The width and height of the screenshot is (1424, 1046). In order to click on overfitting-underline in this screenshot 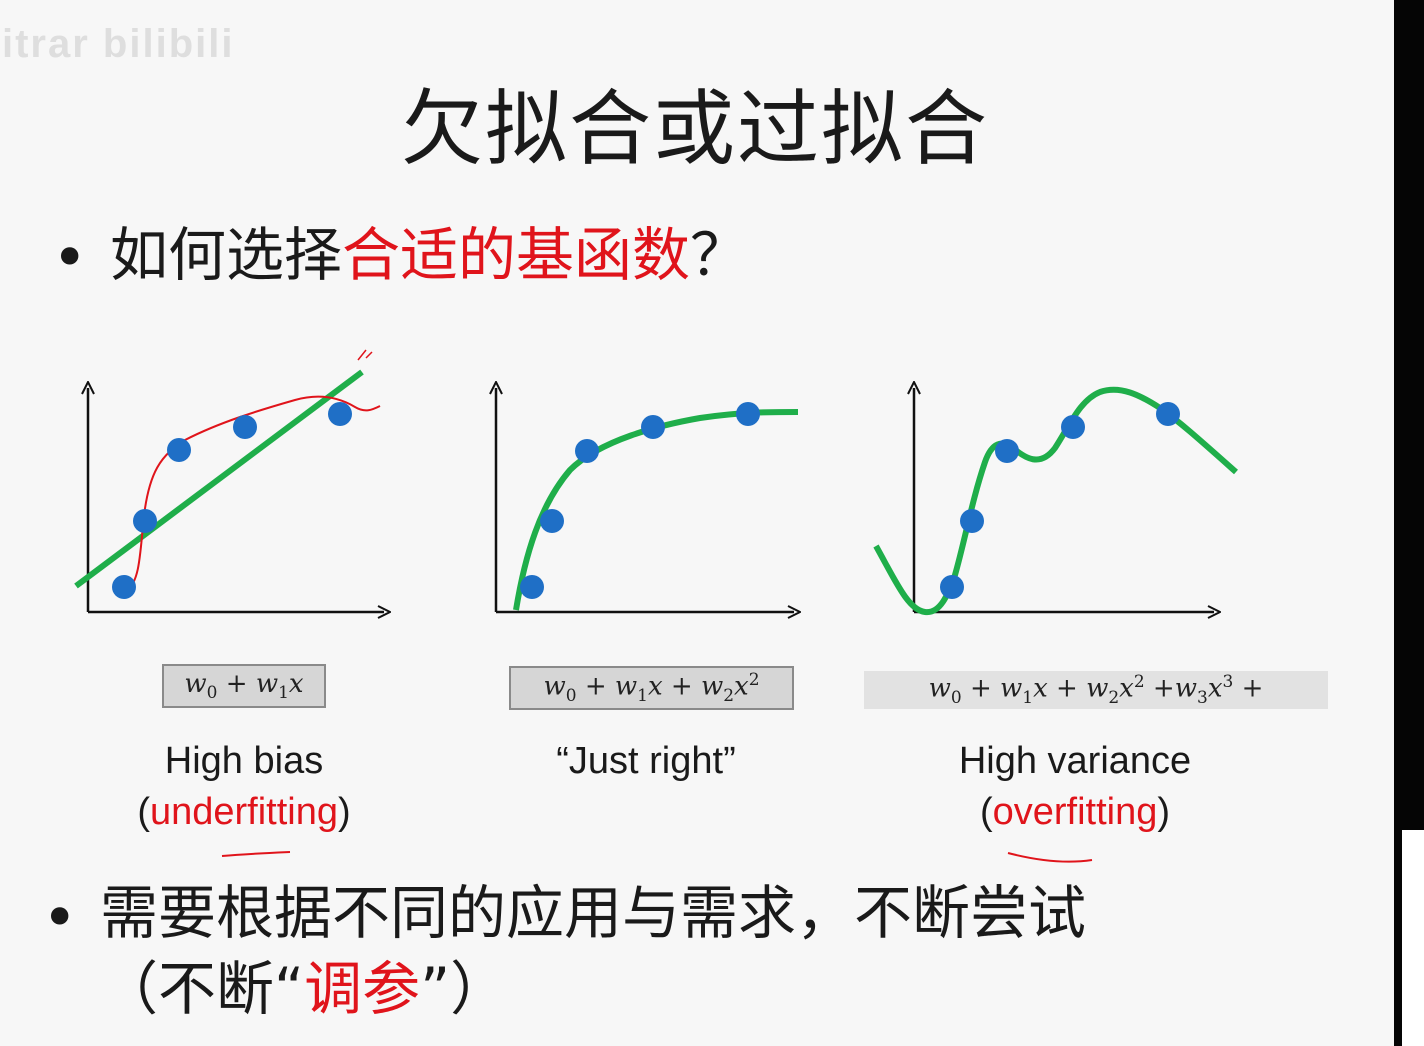, I will do `click(1050, 857)`.